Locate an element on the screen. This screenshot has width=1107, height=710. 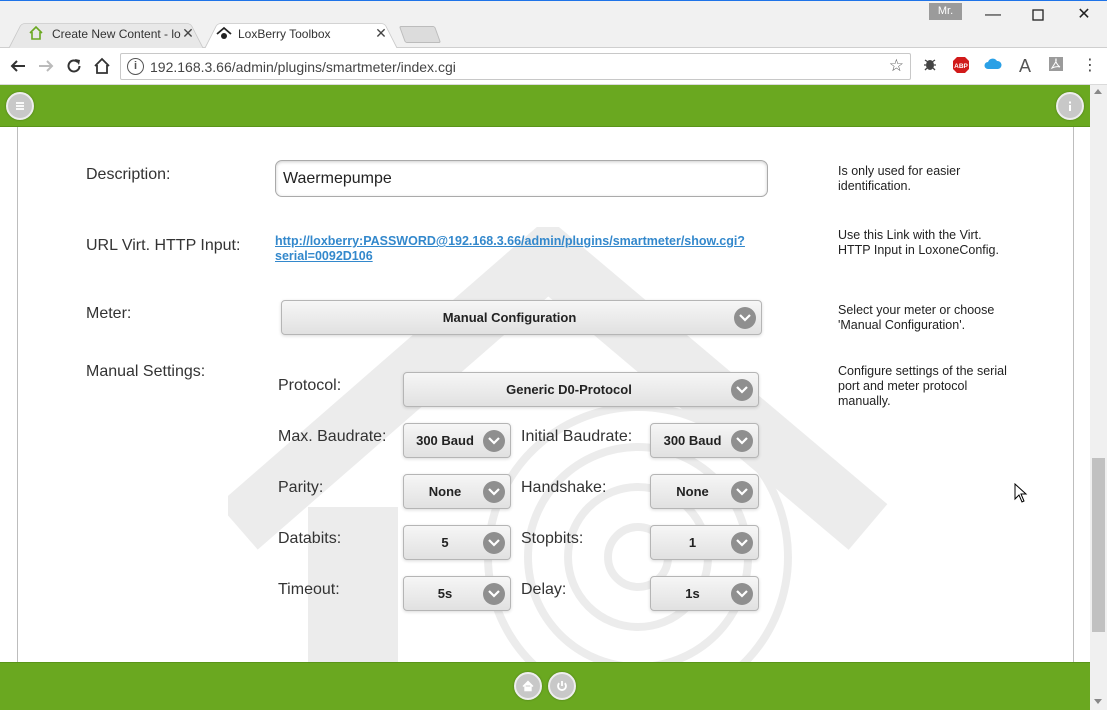
loxberry-house-icon is located at coordinates (36, 33).